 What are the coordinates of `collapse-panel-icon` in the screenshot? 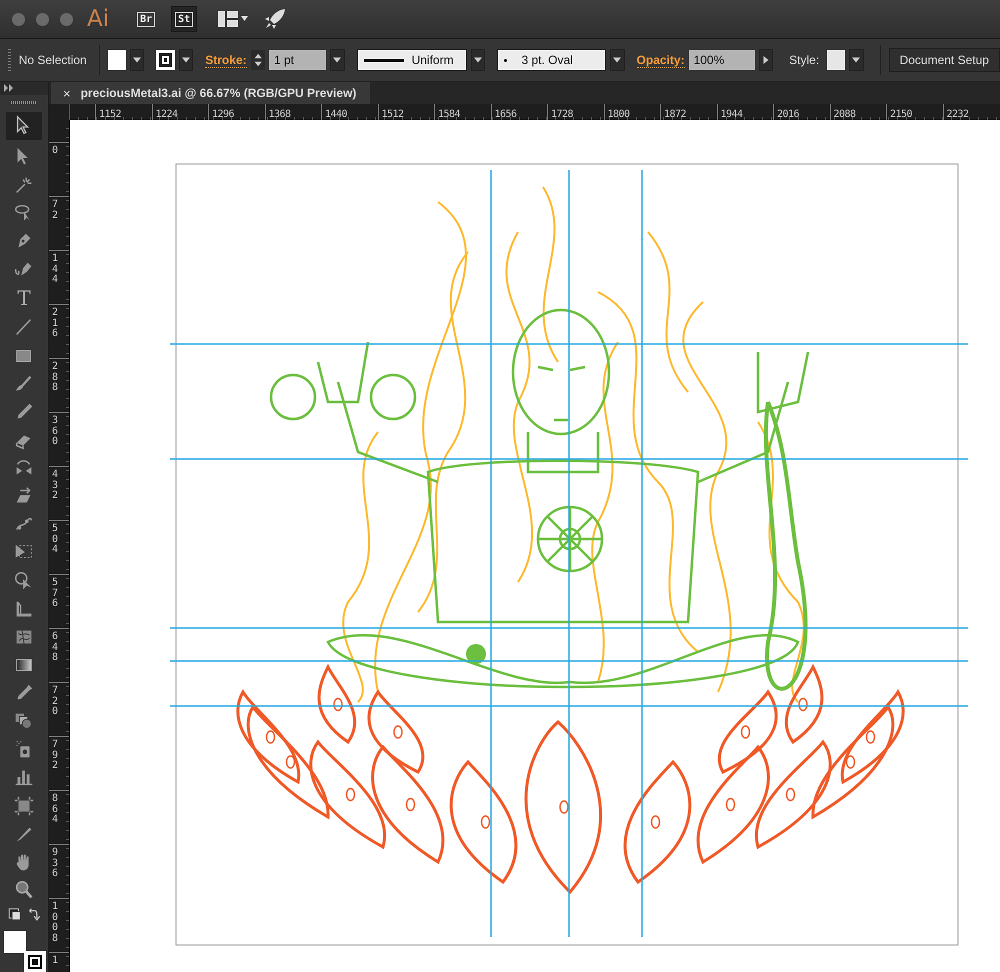 It's located at (9, 88).